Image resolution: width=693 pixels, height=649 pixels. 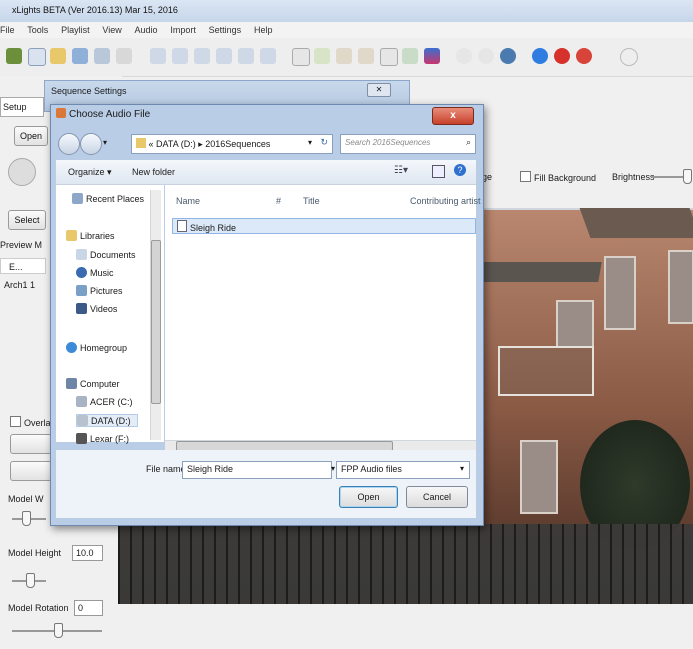 I want to click on model-rotation-field: 0, so click(x=88, y=608).